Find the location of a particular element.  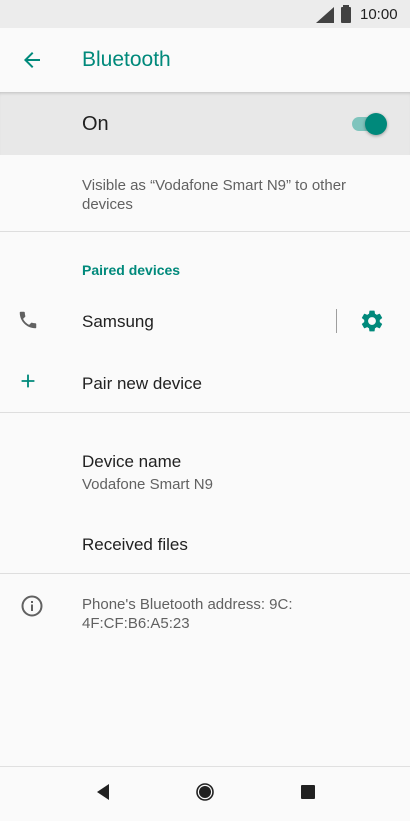

navigation-bar is located at coordinates (205, 793).